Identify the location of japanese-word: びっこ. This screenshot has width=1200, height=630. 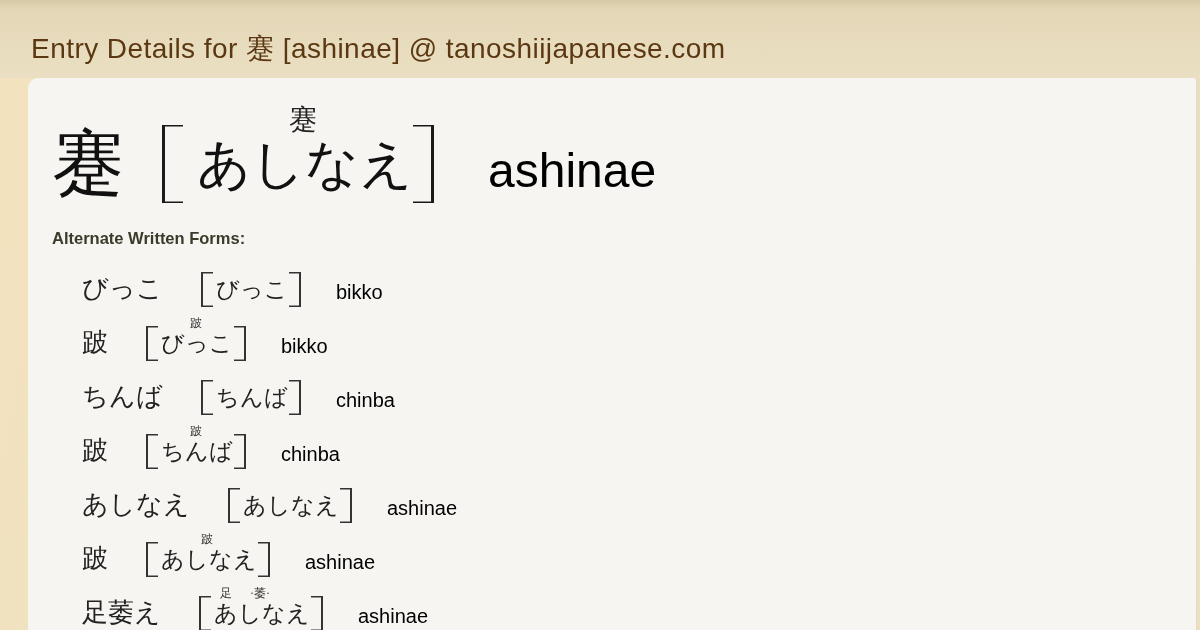
(122, 289).